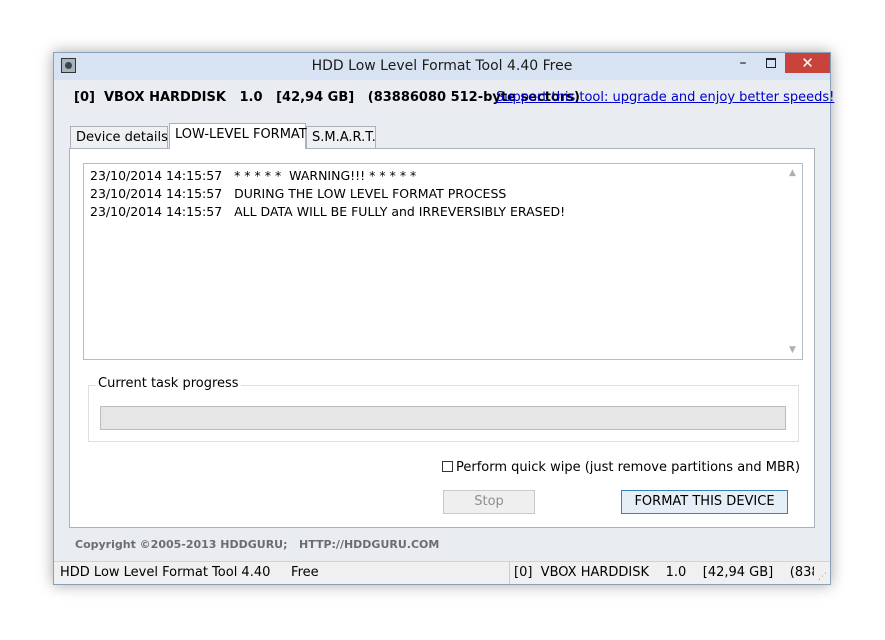 The width and height of the screenshot is (885, 640). I want to click on resize-grip-icon: ⋰, so click(823, 577).